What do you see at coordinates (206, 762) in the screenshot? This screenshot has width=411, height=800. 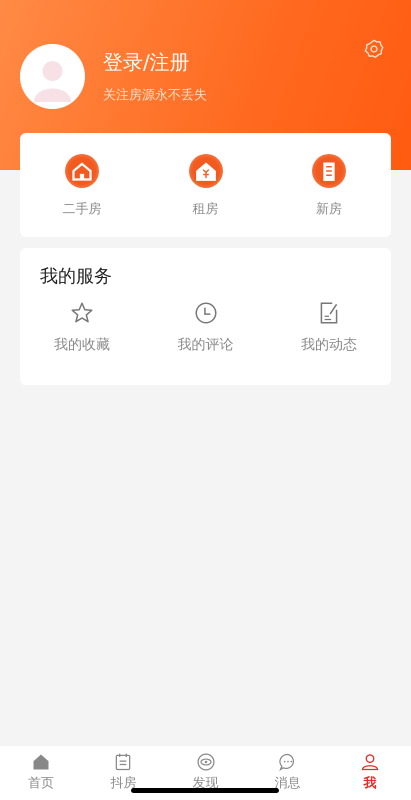 I see `eye-icon` at bounding box center [206, 762].